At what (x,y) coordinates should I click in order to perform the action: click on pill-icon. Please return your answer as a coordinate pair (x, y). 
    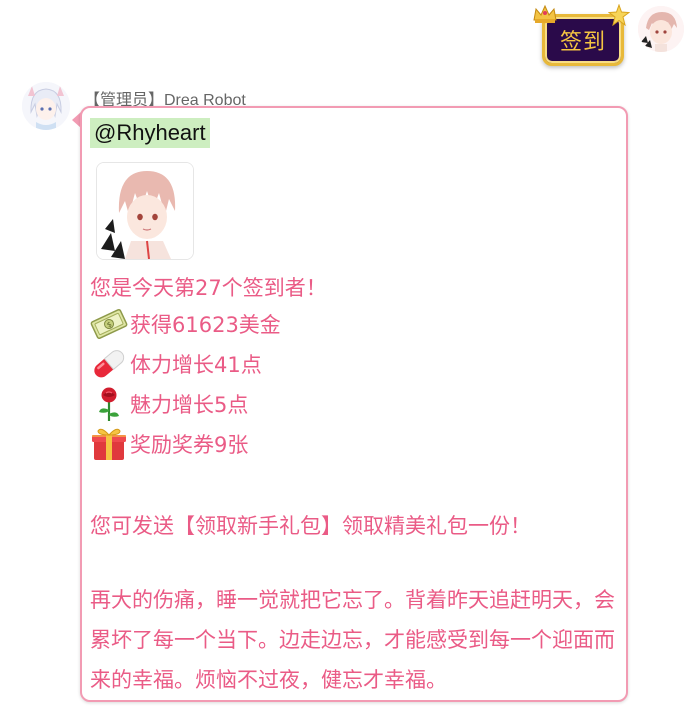
    Looking at the image, I should click on (109, 364).